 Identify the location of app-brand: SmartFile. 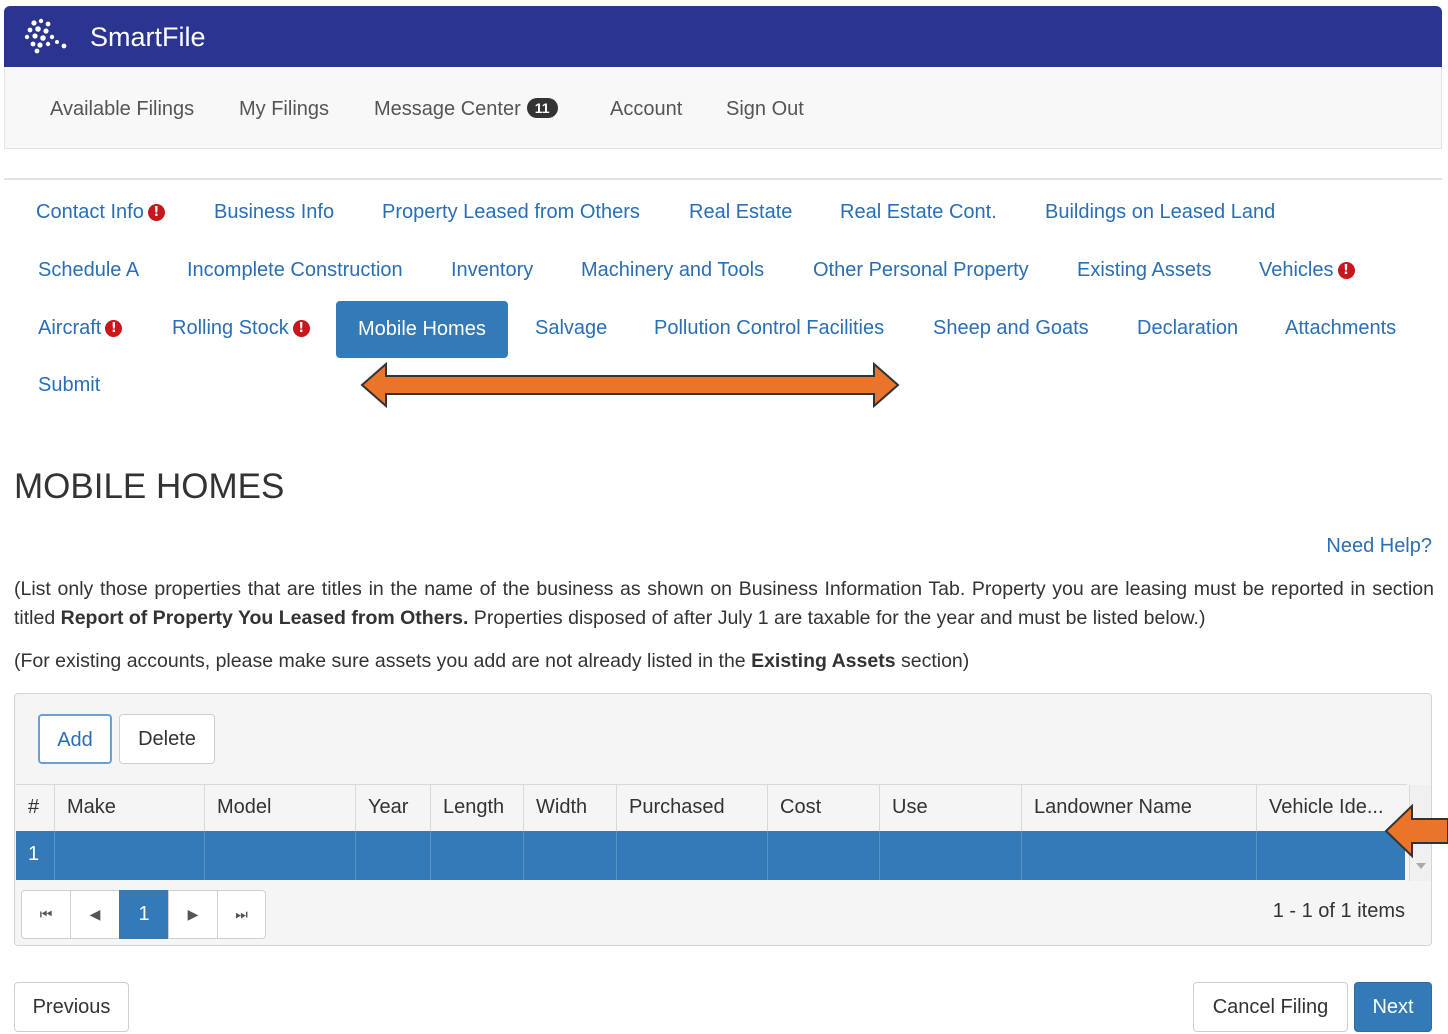
(148, 37).